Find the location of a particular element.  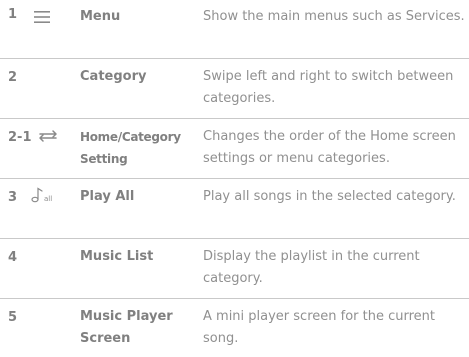

row-number: 1 is located at coordinates (13, 14).